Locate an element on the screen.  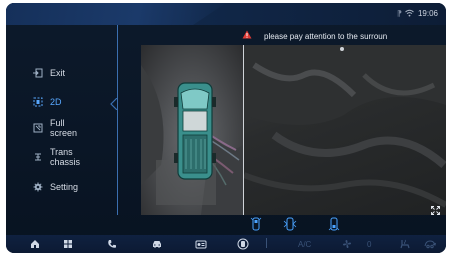
menu-item-label: Trans chassis is located at coordinates (65, 157).